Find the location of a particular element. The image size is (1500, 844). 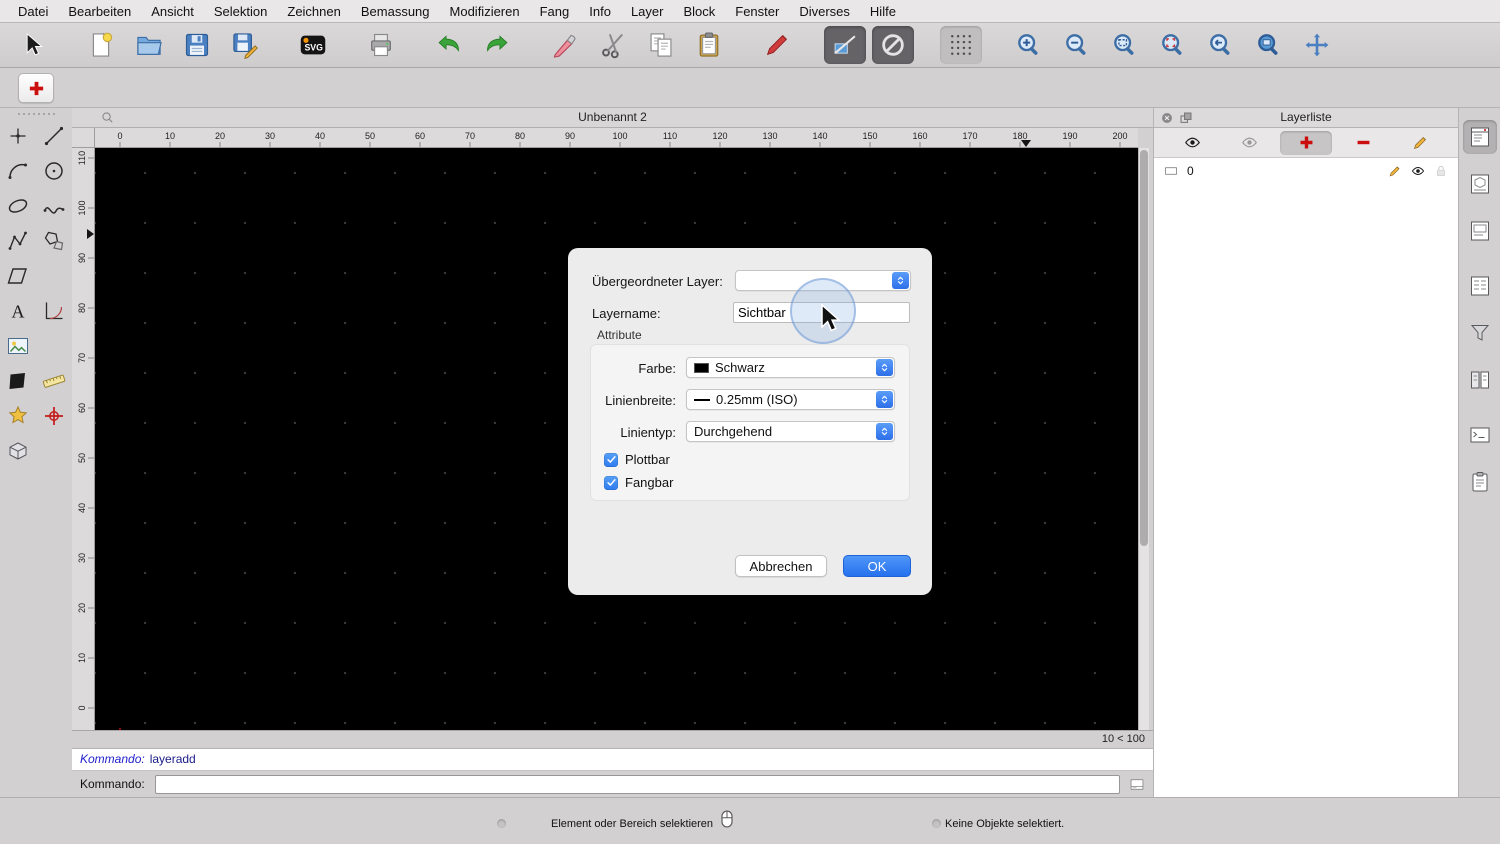

menu-block: Block is located at coordinates (699, 11).